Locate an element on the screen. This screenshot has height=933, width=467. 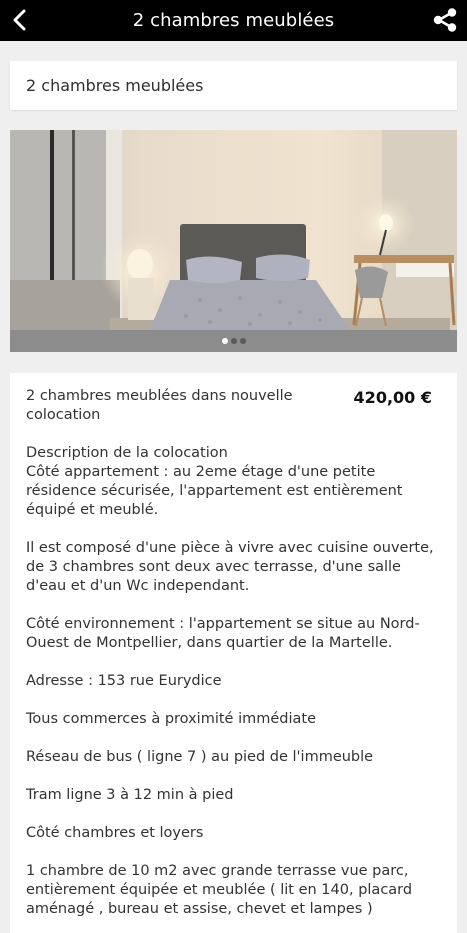
share-button is located at coordinates (445, 20).